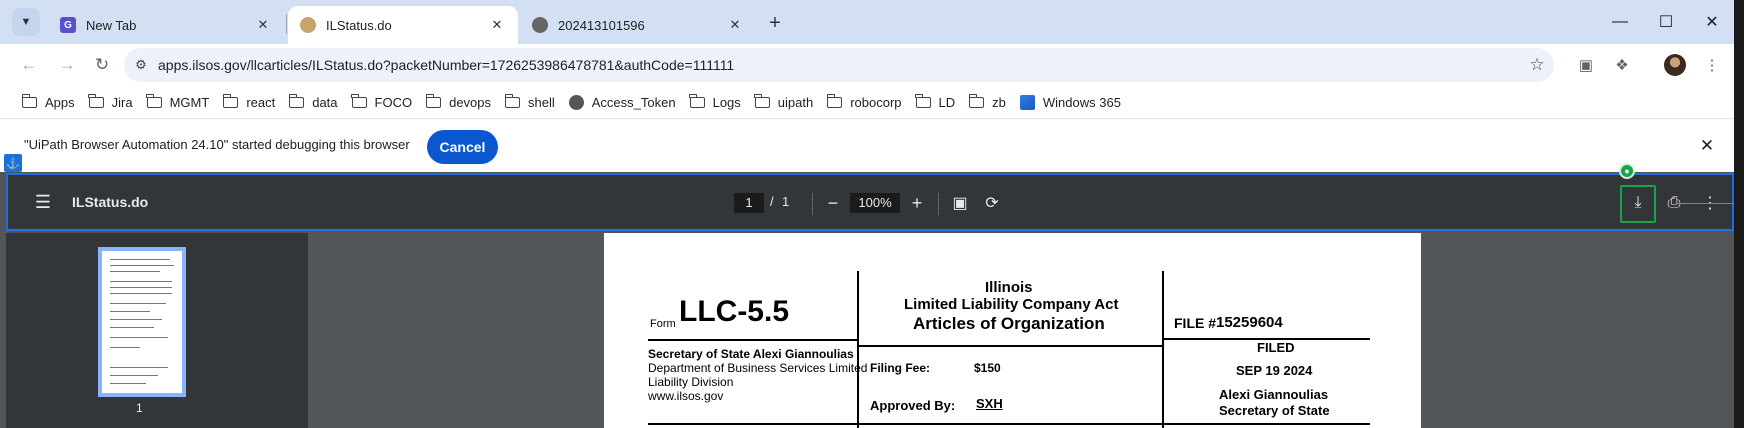 Image resolution: width=1744 pixels, height=428 pixels. Describe the element at coordinates (734, 311) in the screenshot. I see `form-number: LLC-5.5` at that location.